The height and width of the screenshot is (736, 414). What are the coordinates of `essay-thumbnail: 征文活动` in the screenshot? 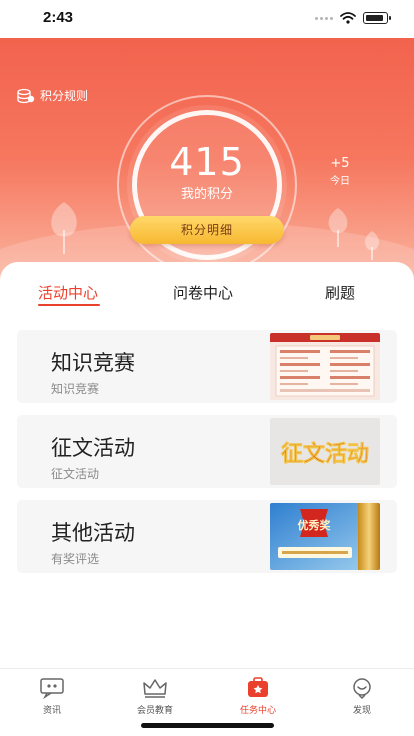 It's located at (325, 451).